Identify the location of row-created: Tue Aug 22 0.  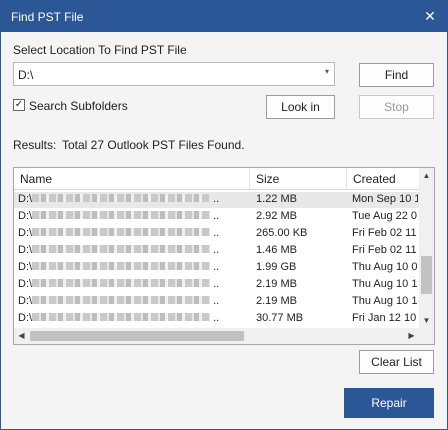
(385, 216).